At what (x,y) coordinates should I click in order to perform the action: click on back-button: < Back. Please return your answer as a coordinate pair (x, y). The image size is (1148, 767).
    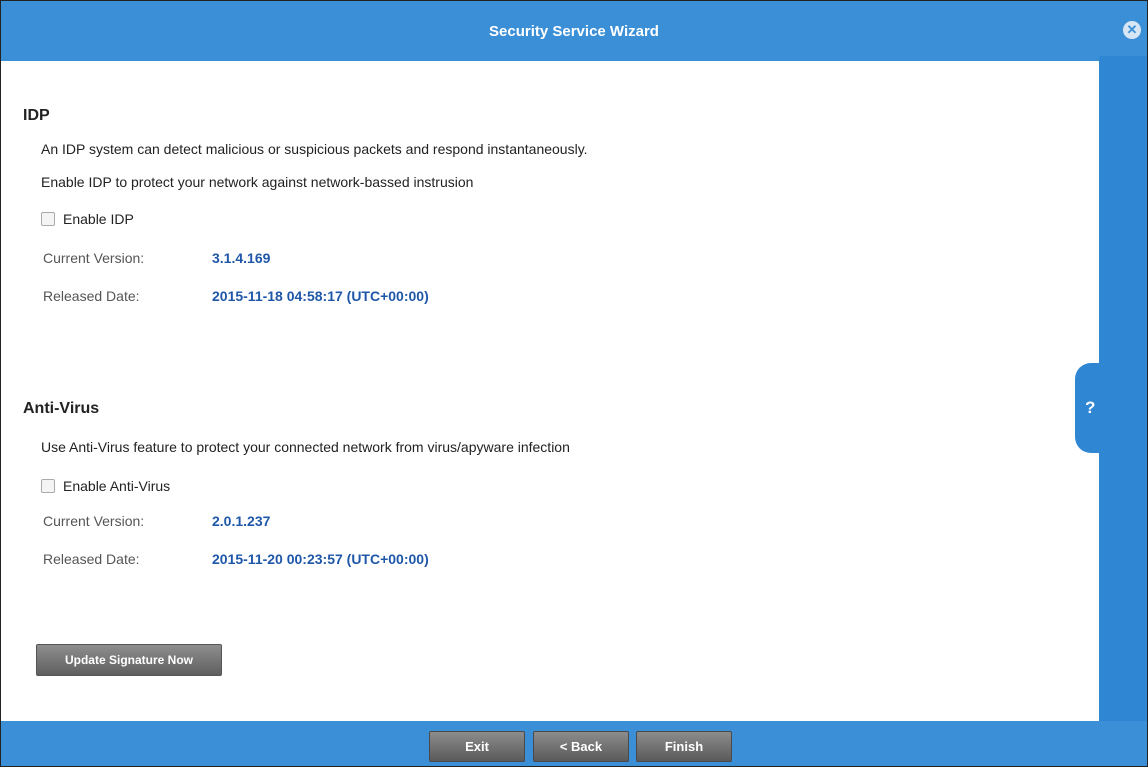
    Looking at the image, I should click on (581, 746).